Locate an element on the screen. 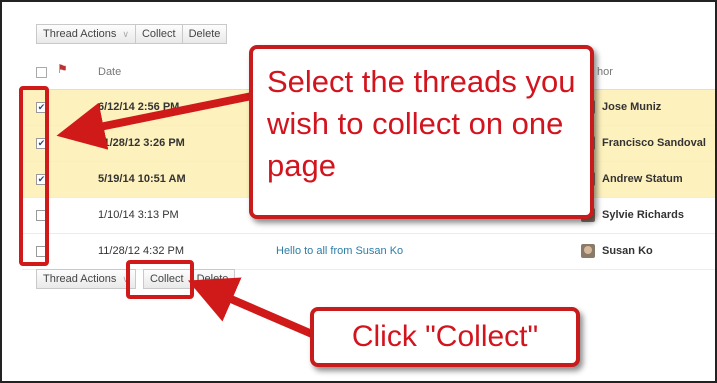 The height and width of the screenshot is (383, 717). arrow-to-checkboxes is located at coordinates (154, 121).